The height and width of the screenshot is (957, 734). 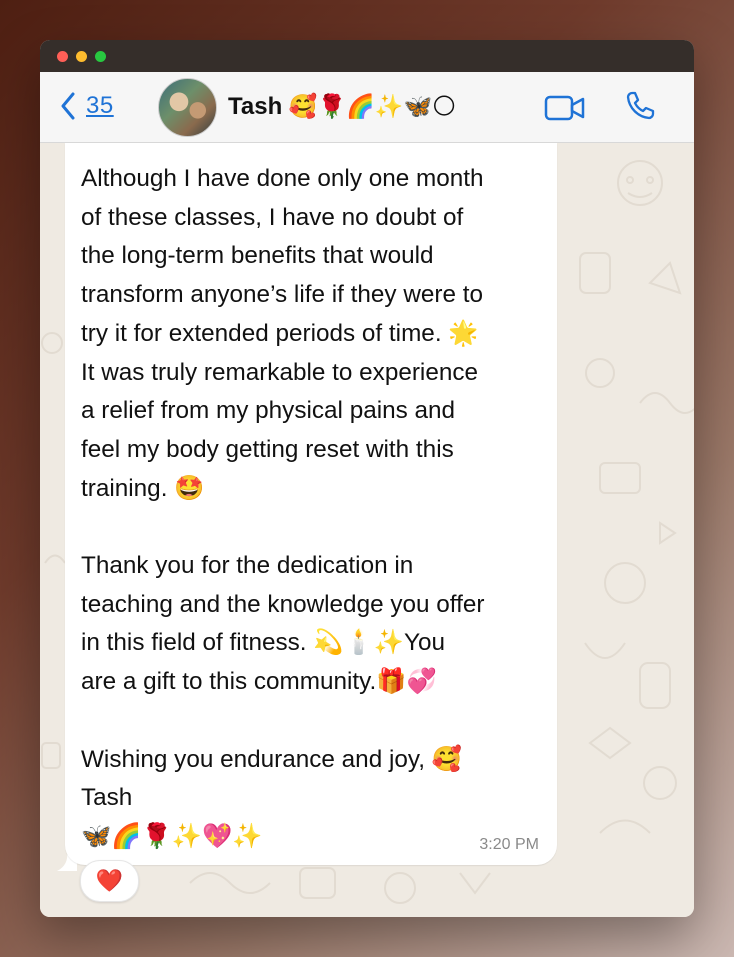 What do you see at coordinates (81, 56) in the screenshot?
I see `minimize-window-button` at bounding box center [81, 56].